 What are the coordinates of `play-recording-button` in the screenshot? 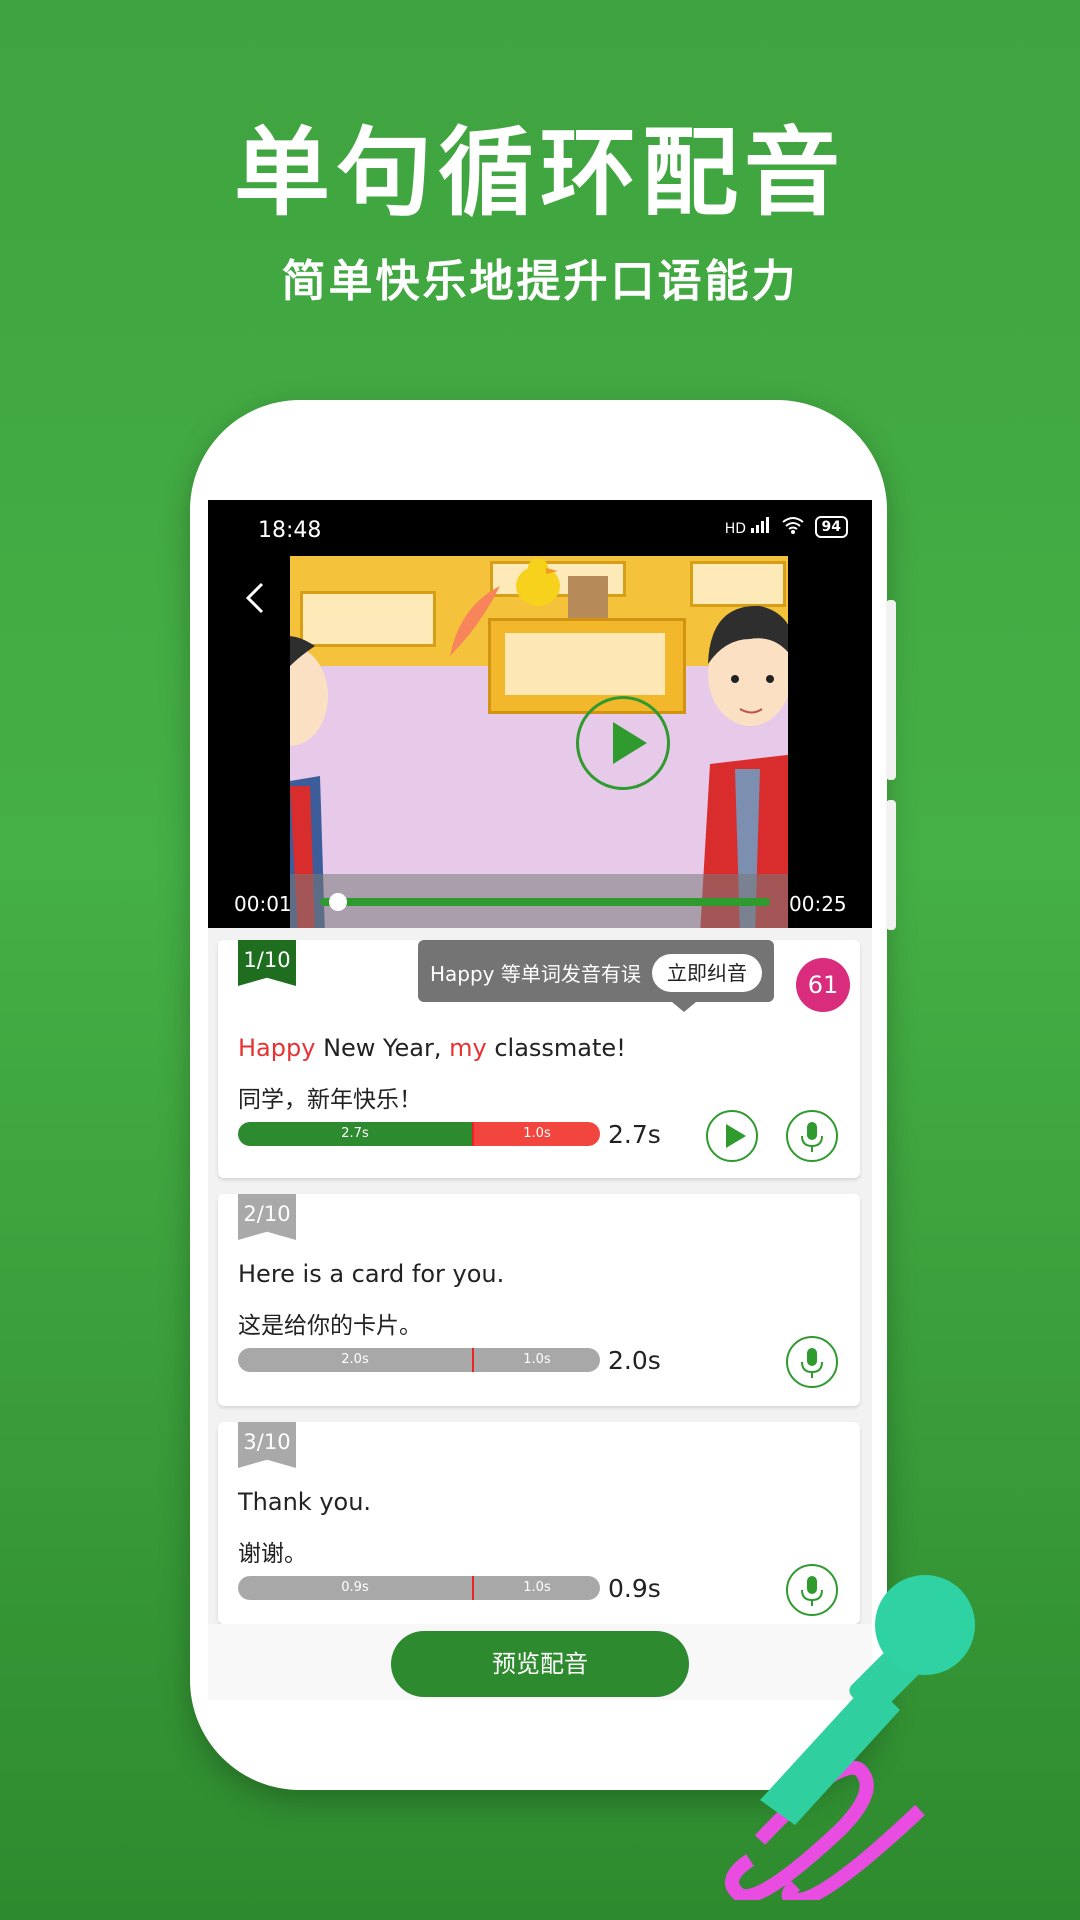 It's located at (732, 1136).